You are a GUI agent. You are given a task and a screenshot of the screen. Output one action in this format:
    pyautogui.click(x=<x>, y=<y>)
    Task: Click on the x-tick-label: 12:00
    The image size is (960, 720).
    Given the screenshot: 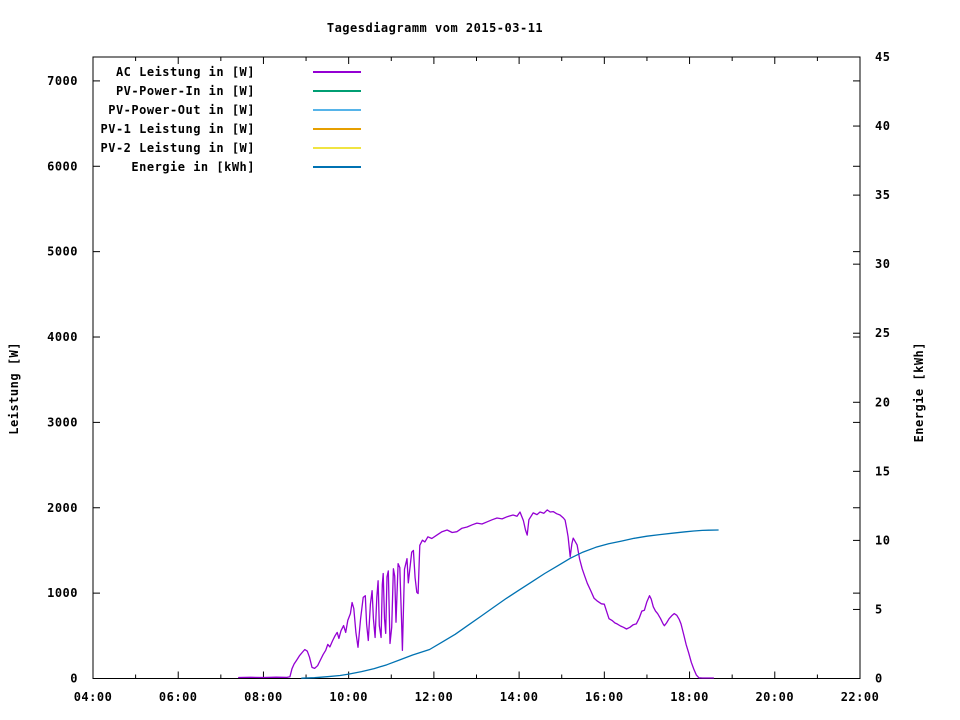 What is the action you would take?
    pyautogui.click(x=434, y=697)
    